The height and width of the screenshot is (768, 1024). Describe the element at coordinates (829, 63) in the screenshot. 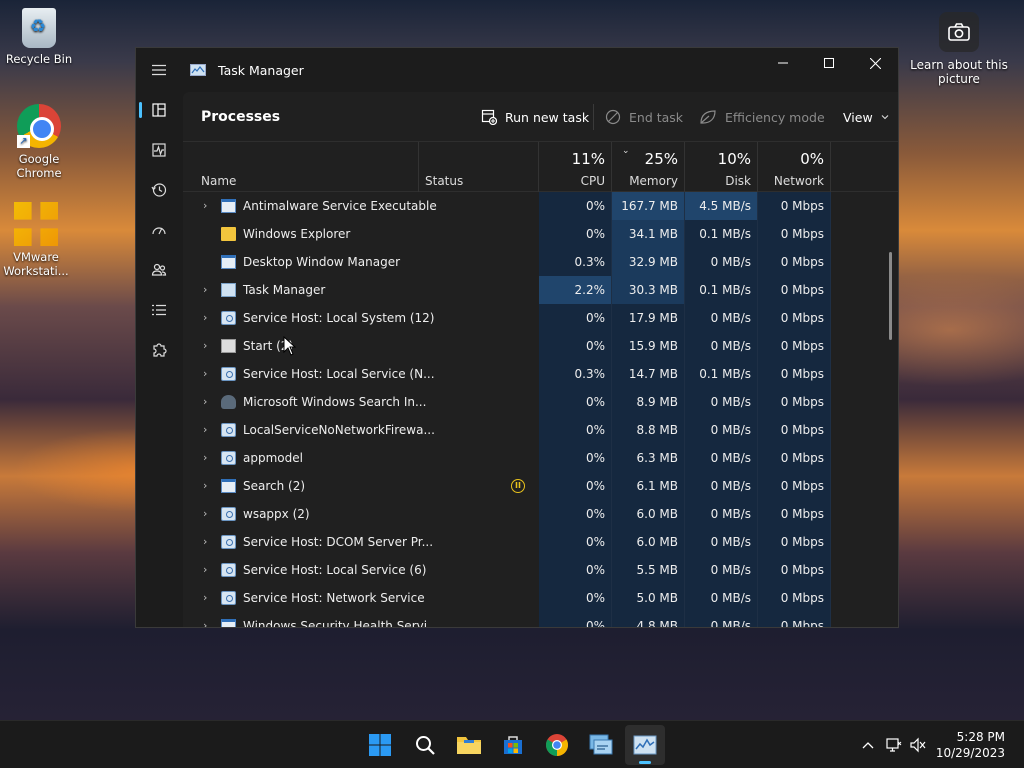

I see `maximize-button` at that location.